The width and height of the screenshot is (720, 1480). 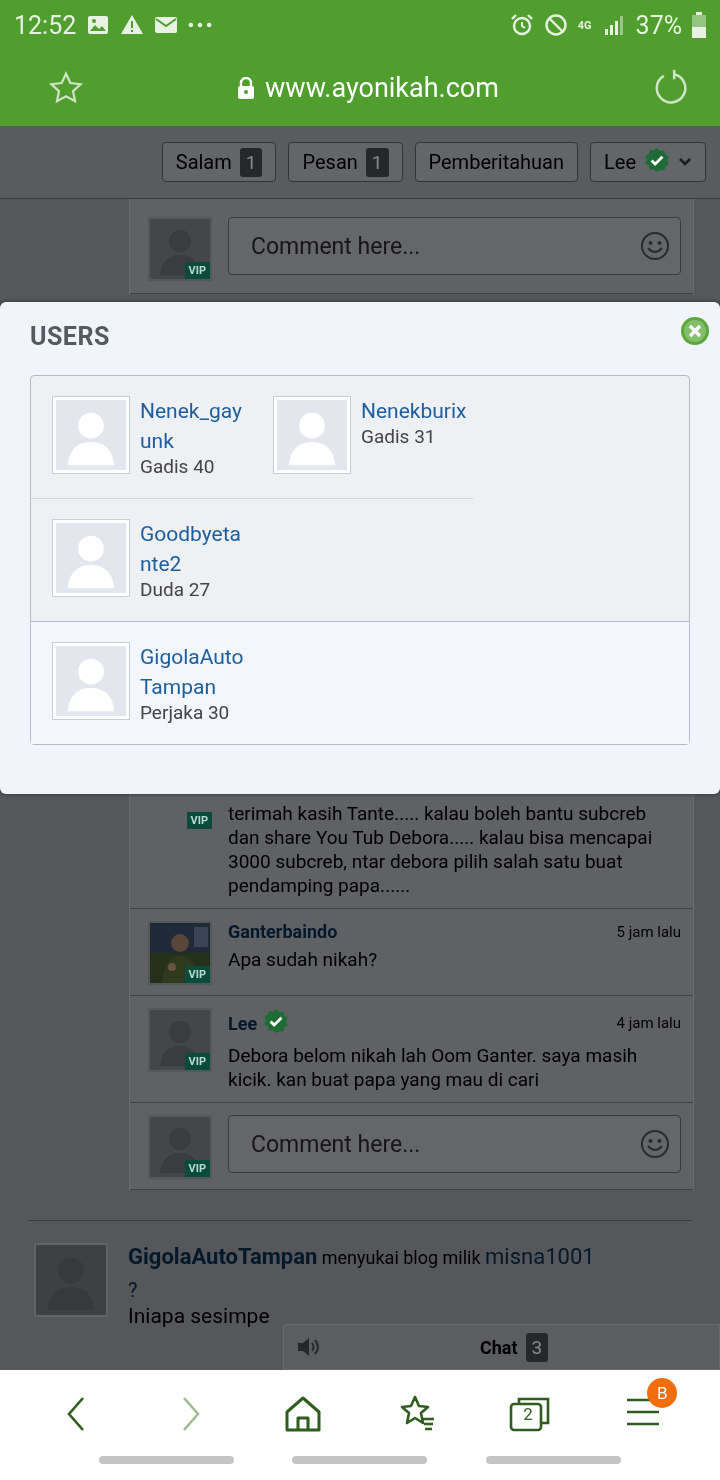 What do you see at coordinates (699, 25) in the screenshot?
I see `battery-icon` at bounding box center [699, 25].